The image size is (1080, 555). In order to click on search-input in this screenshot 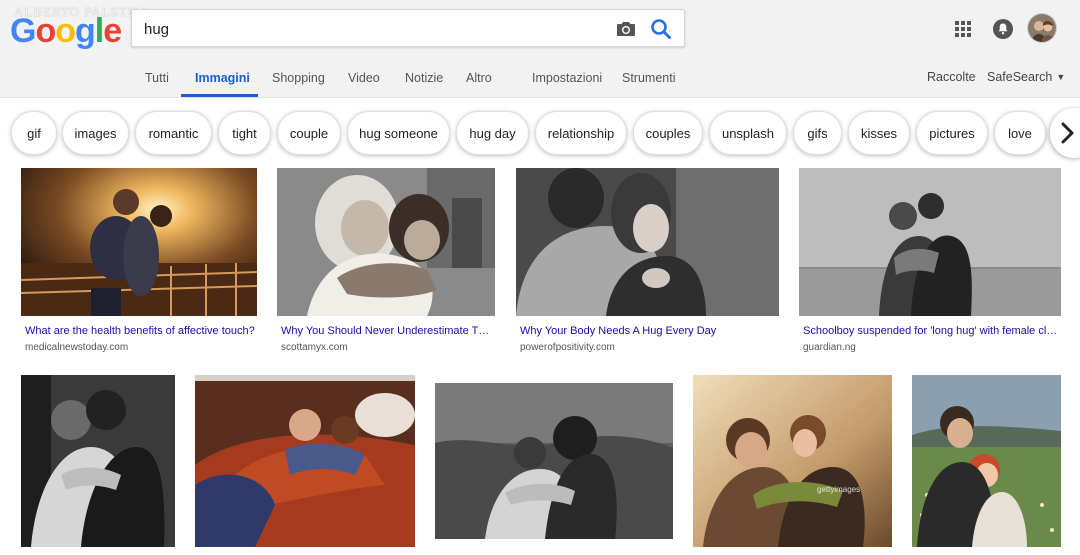, I will do `click(374, 29)`.